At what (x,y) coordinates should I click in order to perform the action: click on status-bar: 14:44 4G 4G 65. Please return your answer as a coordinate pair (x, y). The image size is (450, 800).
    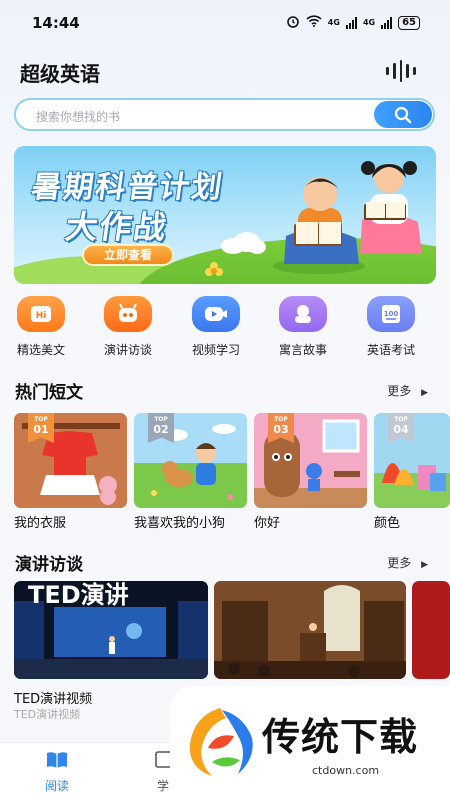
    Looking at the image, I should click on (225, 22).